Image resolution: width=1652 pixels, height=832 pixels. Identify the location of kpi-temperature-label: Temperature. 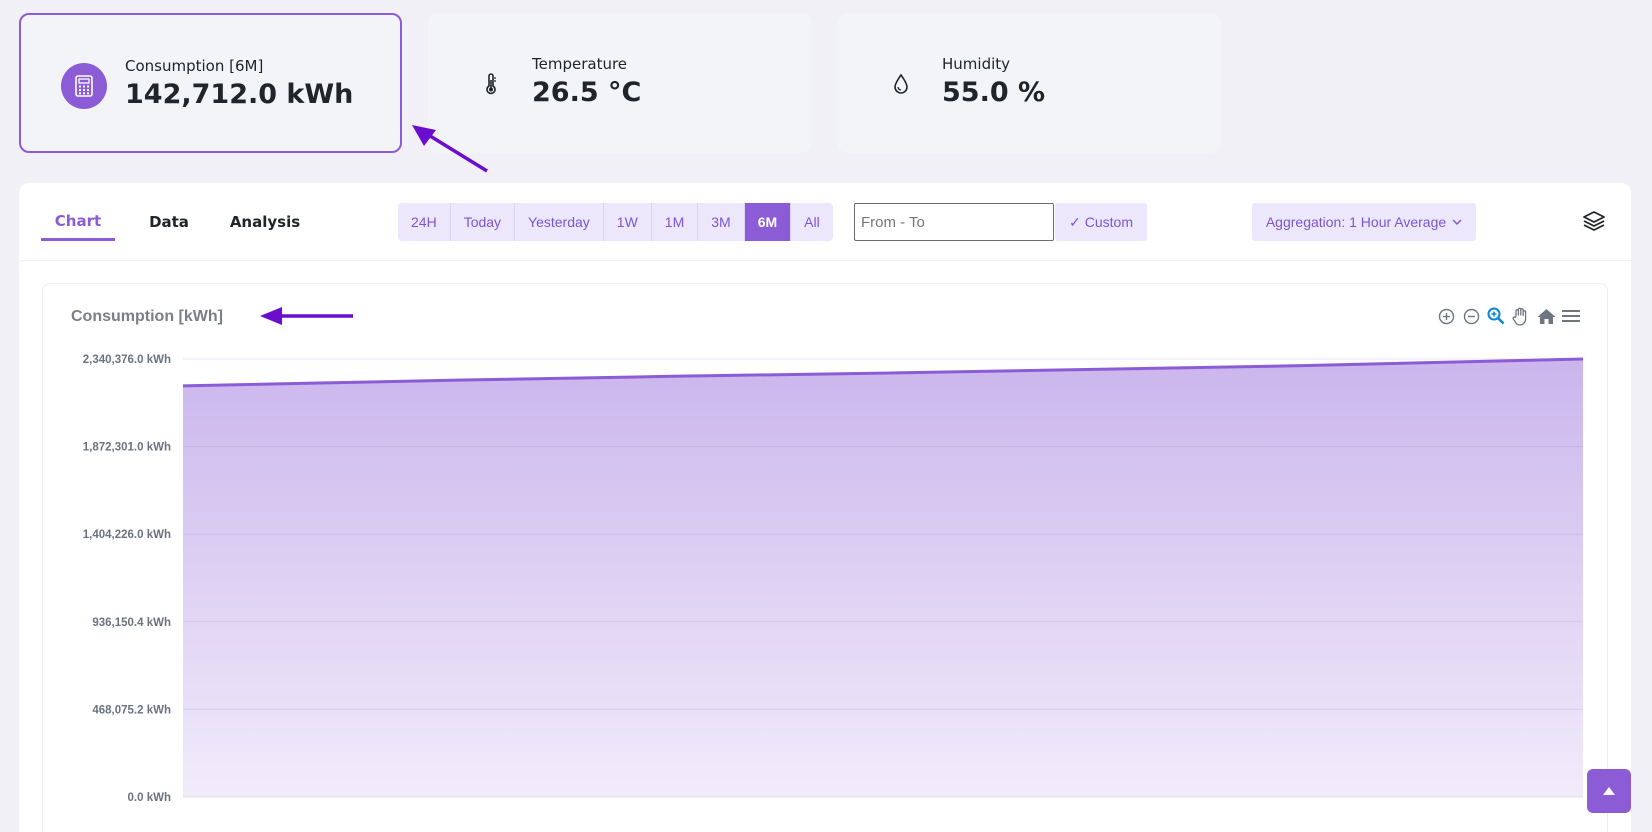
(580, 64).